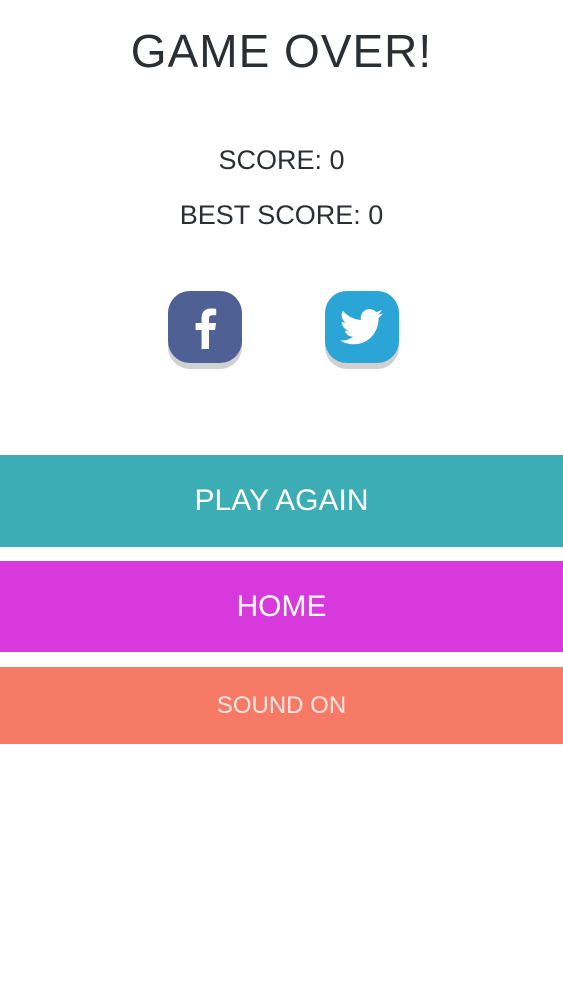 The image size is (563, 1000). I want to click on play-again-button: PLAY AGAIN, so click(281, 501).